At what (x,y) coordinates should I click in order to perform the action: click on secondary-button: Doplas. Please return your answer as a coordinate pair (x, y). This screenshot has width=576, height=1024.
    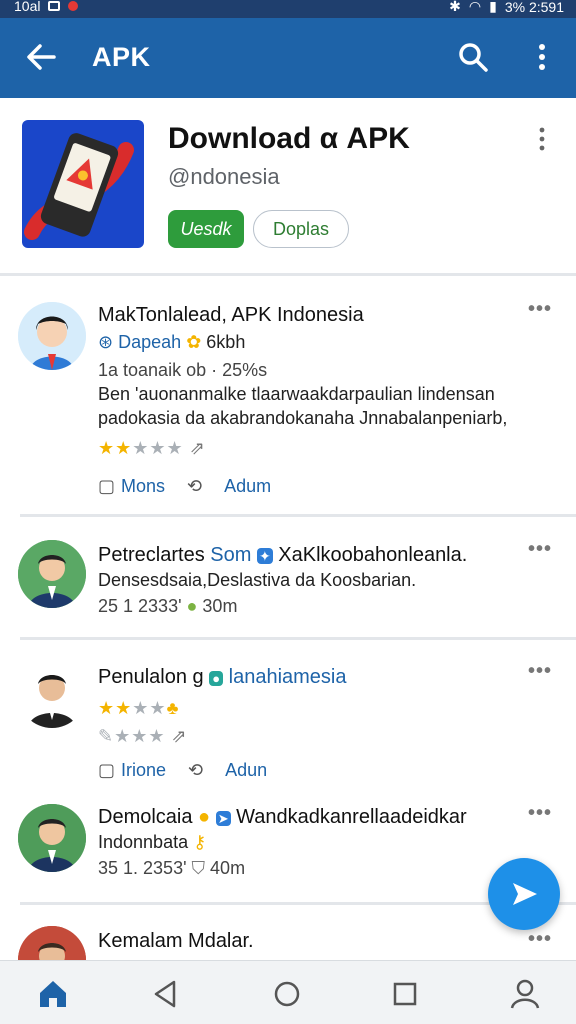
    Looking at the image, I should click on (301, 229).